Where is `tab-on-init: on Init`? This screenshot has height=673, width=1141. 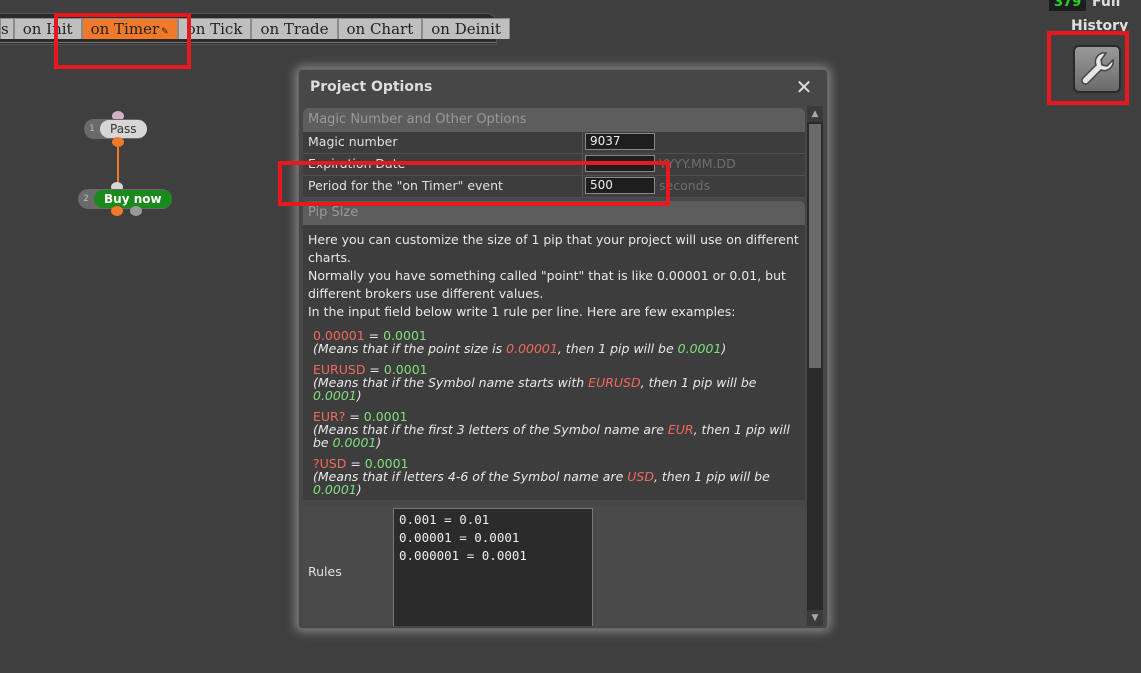 tab-on-init: on Init is located at coordinates (47, 28).